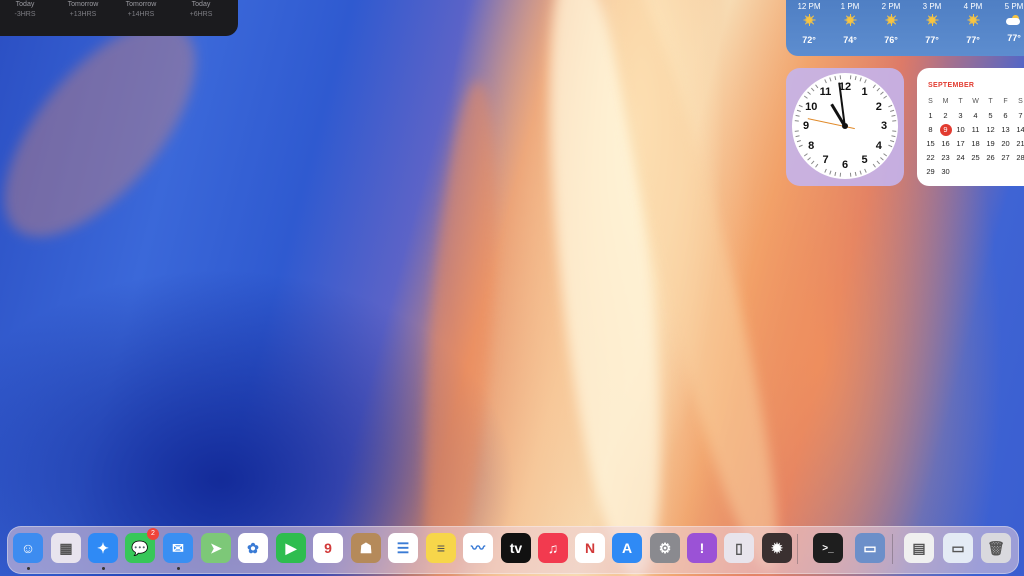 The height and width of the screenshot is (576, 1024). What do you see at coordinates (930, 158) in the screenshot?
I see `calendar-day: 22` at bounding box center [930, 158].